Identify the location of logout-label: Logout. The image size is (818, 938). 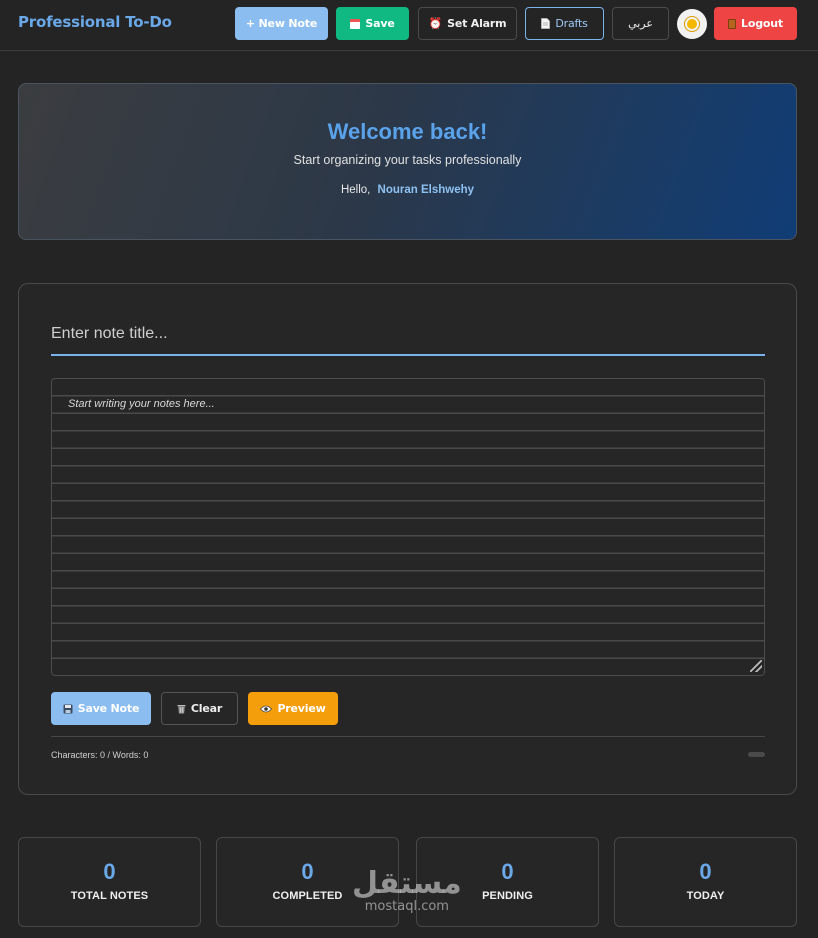
(762, 23).